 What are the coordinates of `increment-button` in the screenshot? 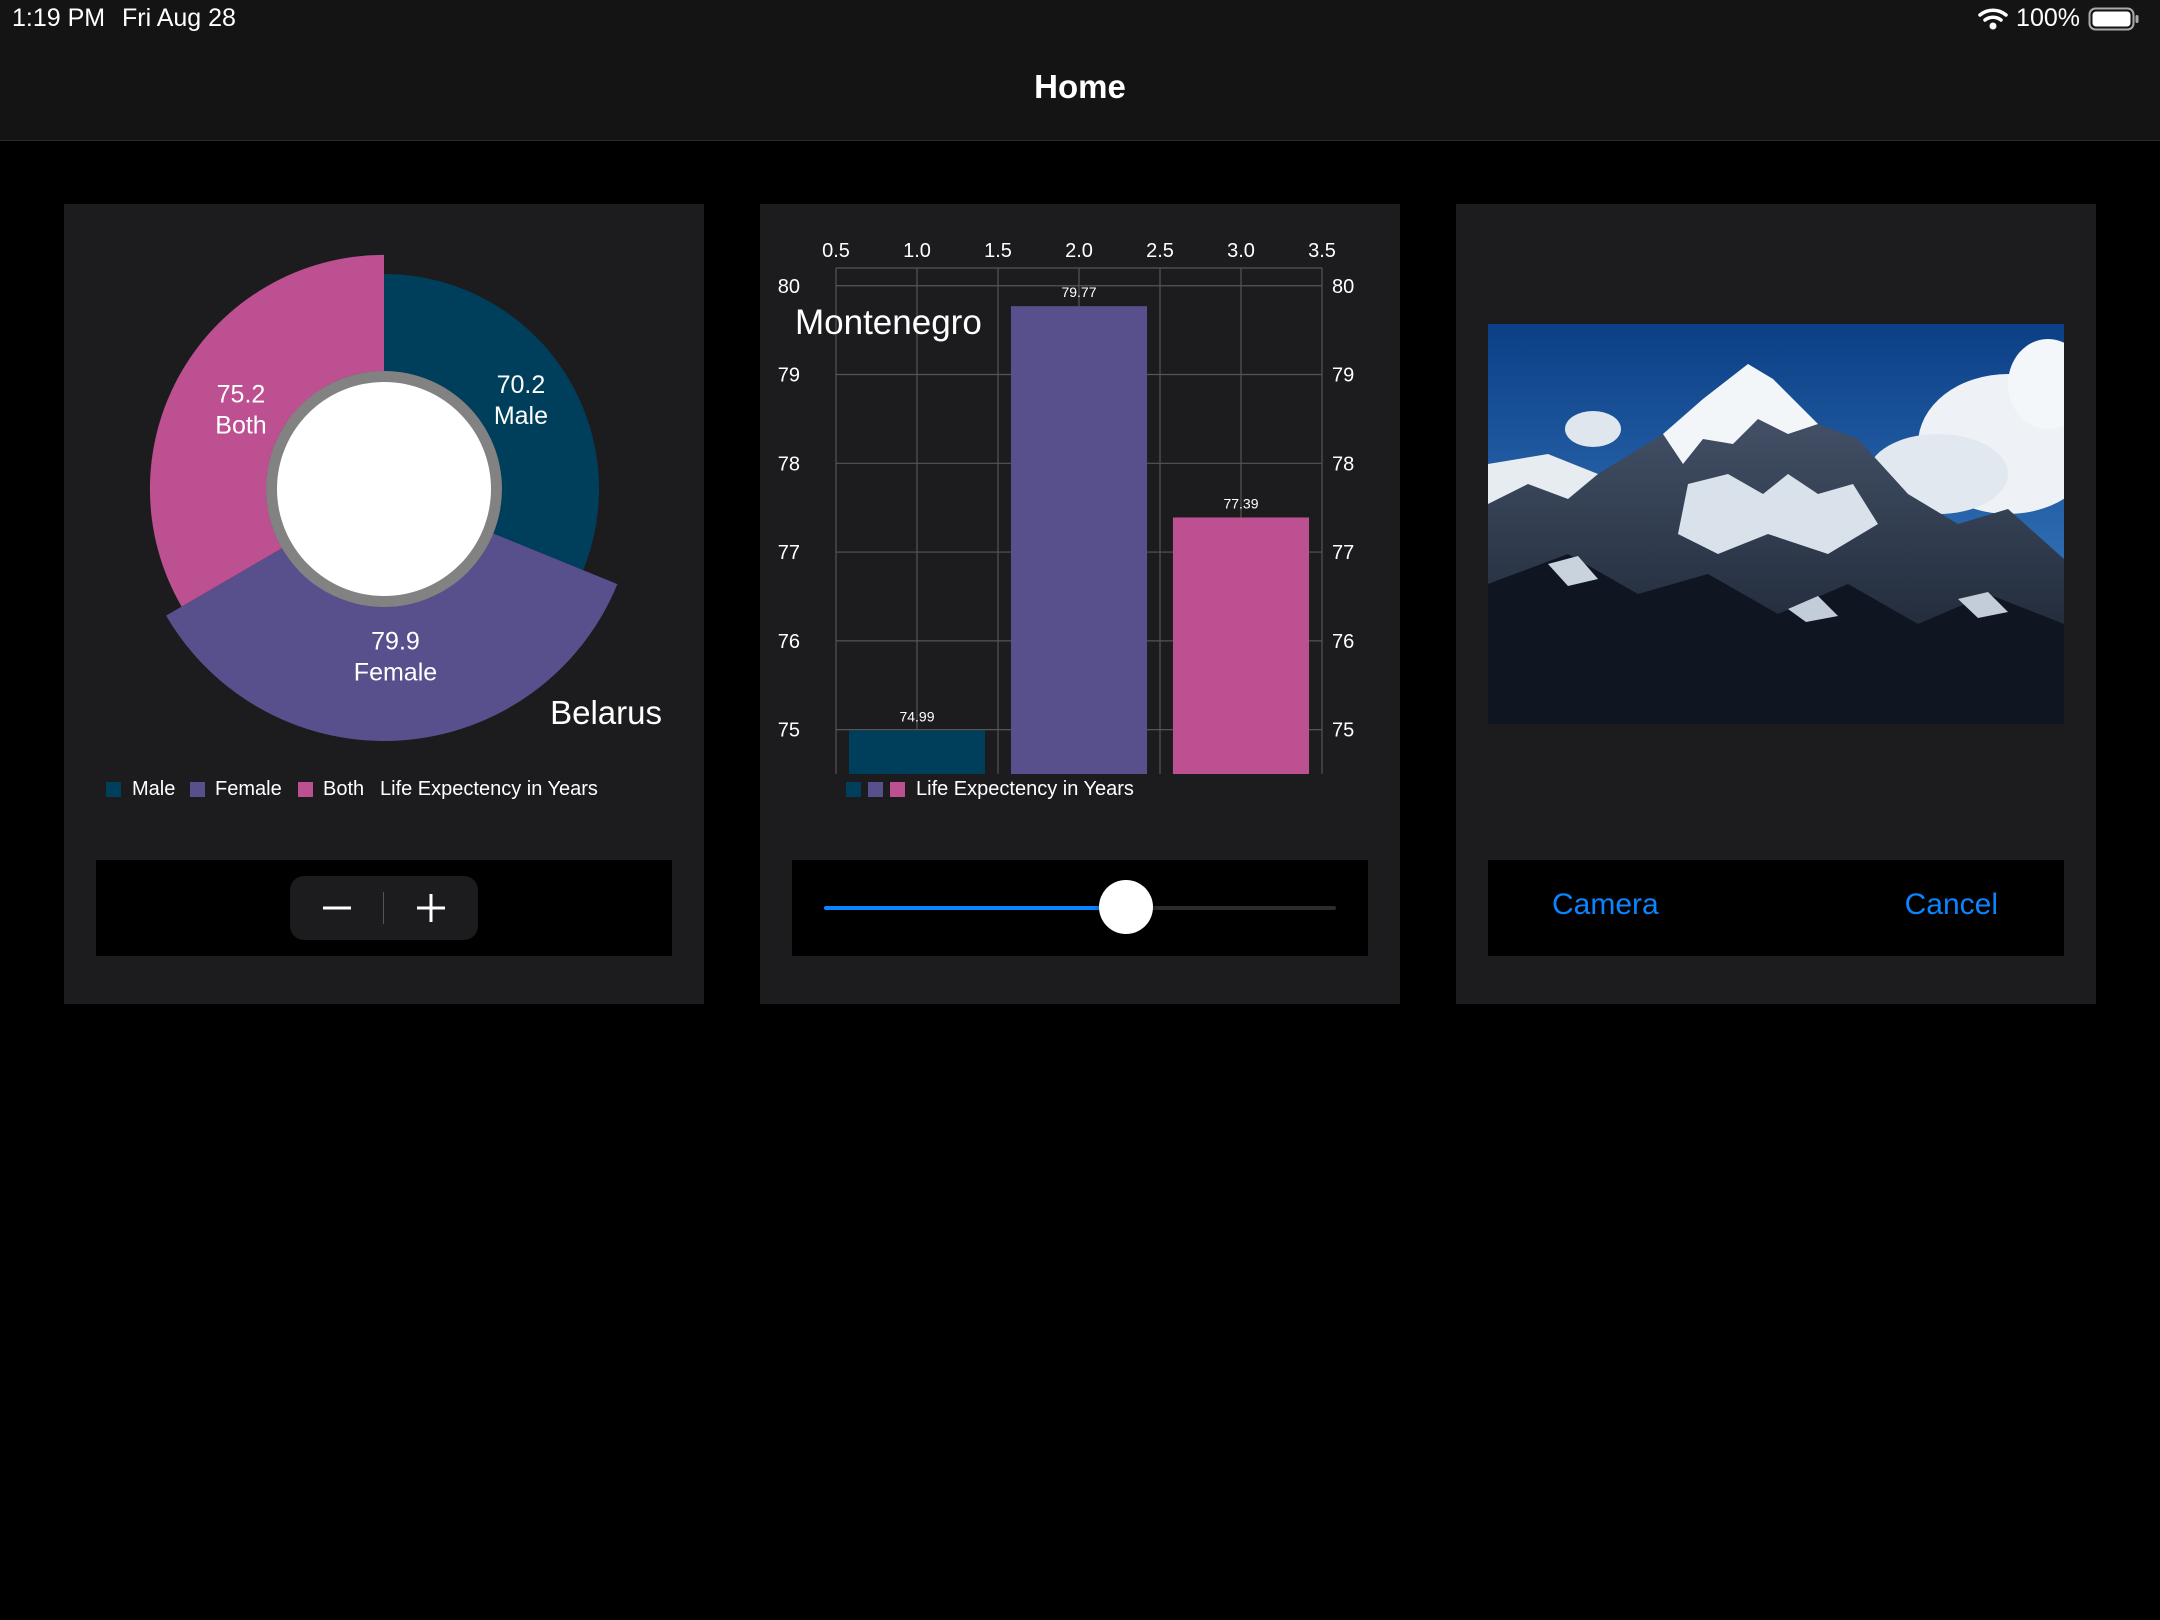 It's located at (431, 908).